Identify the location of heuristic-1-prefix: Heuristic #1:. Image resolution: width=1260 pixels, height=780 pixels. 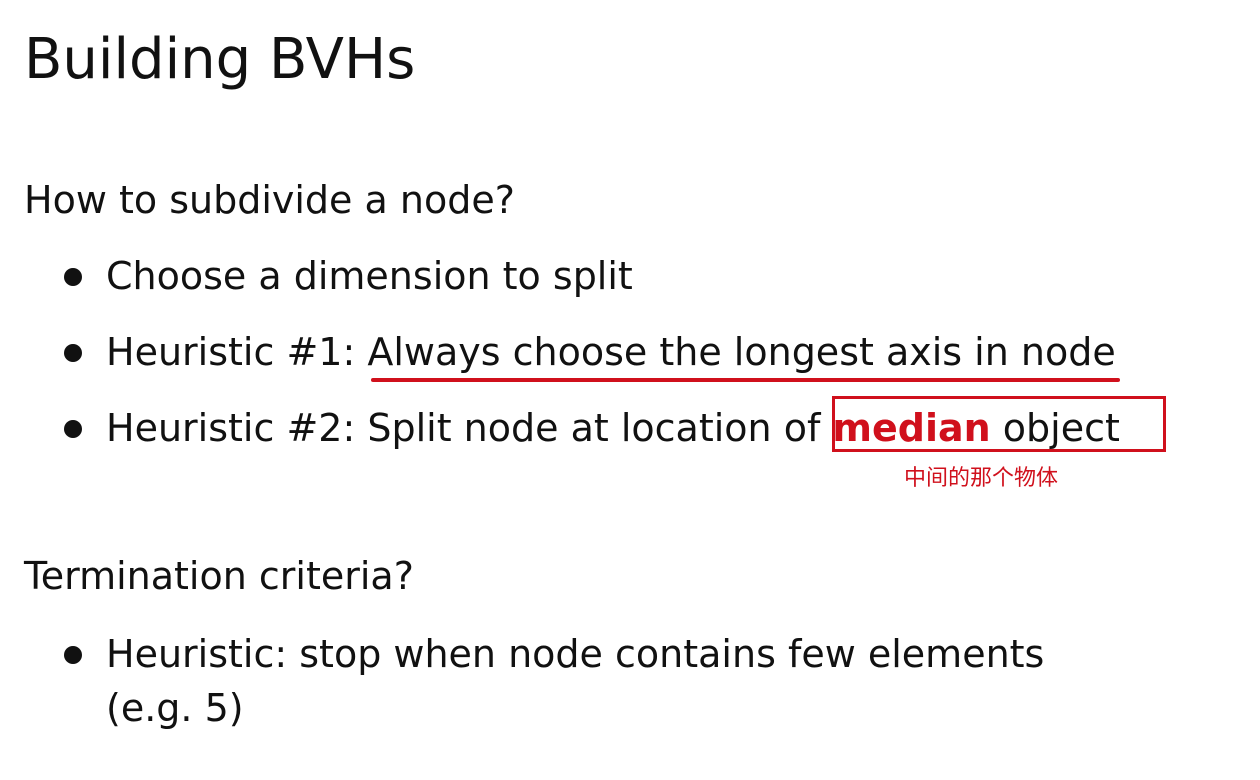
(237, 352).